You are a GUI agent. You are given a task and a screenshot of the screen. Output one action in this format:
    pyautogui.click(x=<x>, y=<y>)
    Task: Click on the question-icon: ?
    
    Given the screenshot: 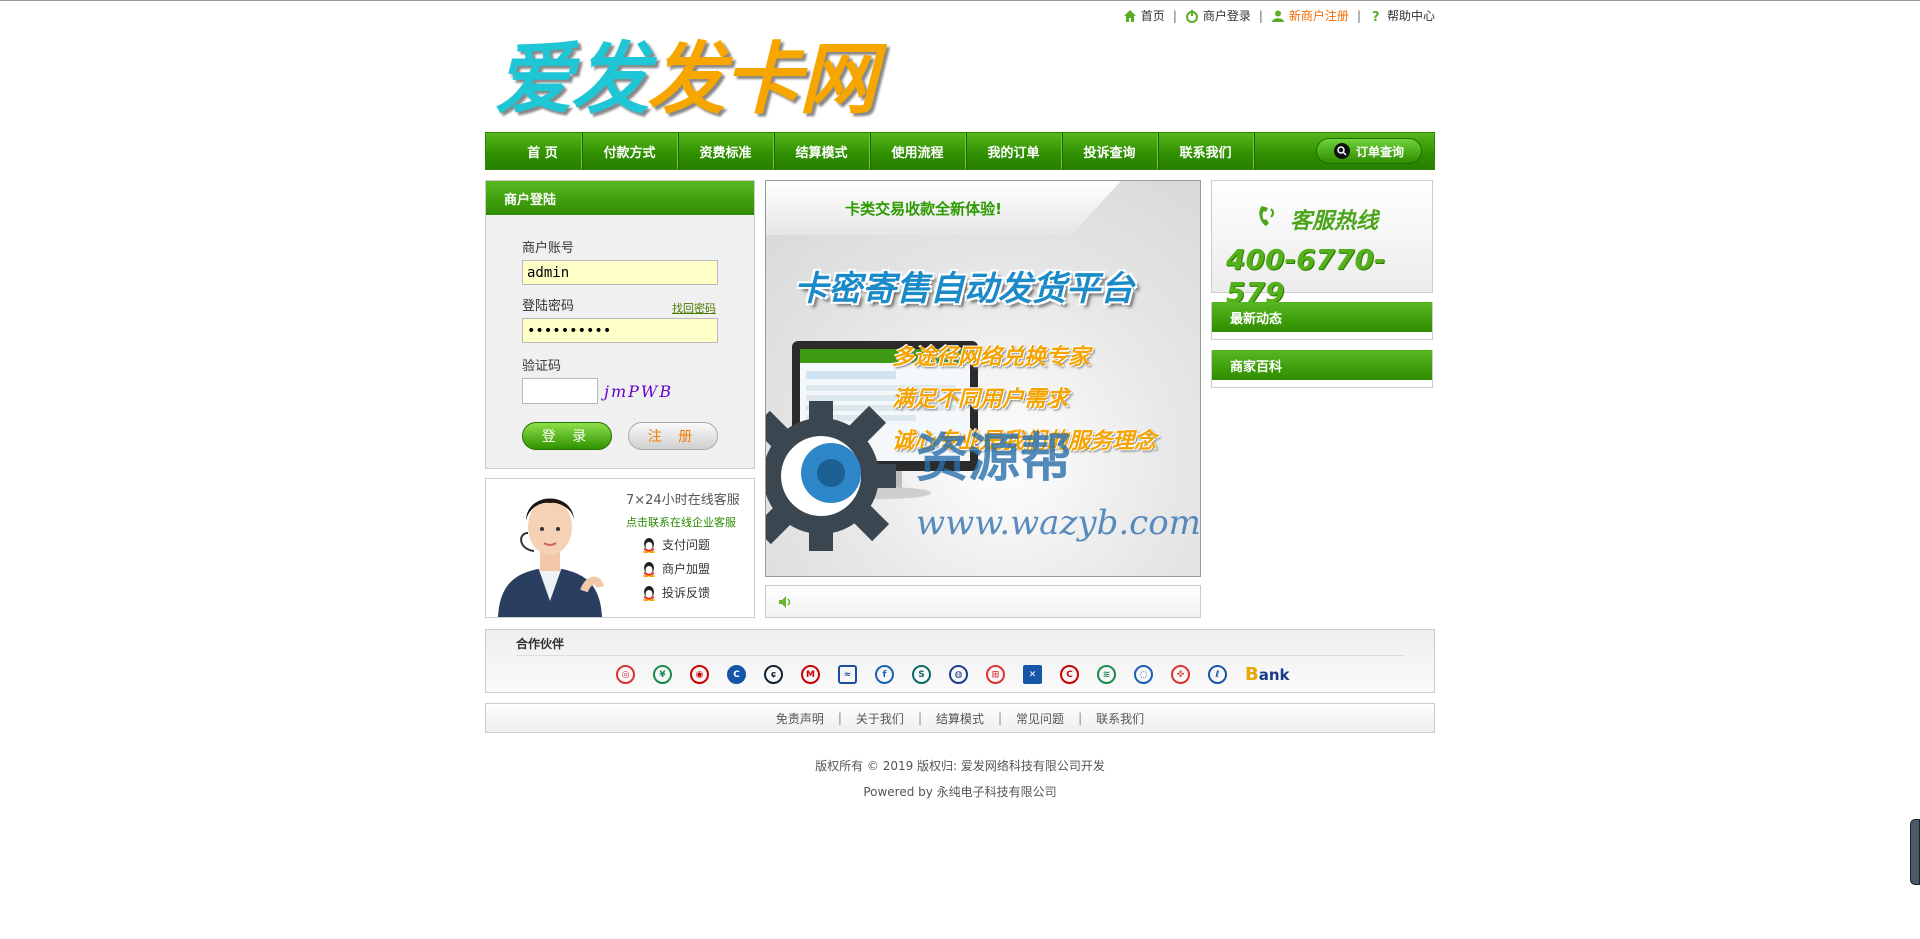 What is the action you would take?
    pyautogui.click(x=1376, y=16)
    